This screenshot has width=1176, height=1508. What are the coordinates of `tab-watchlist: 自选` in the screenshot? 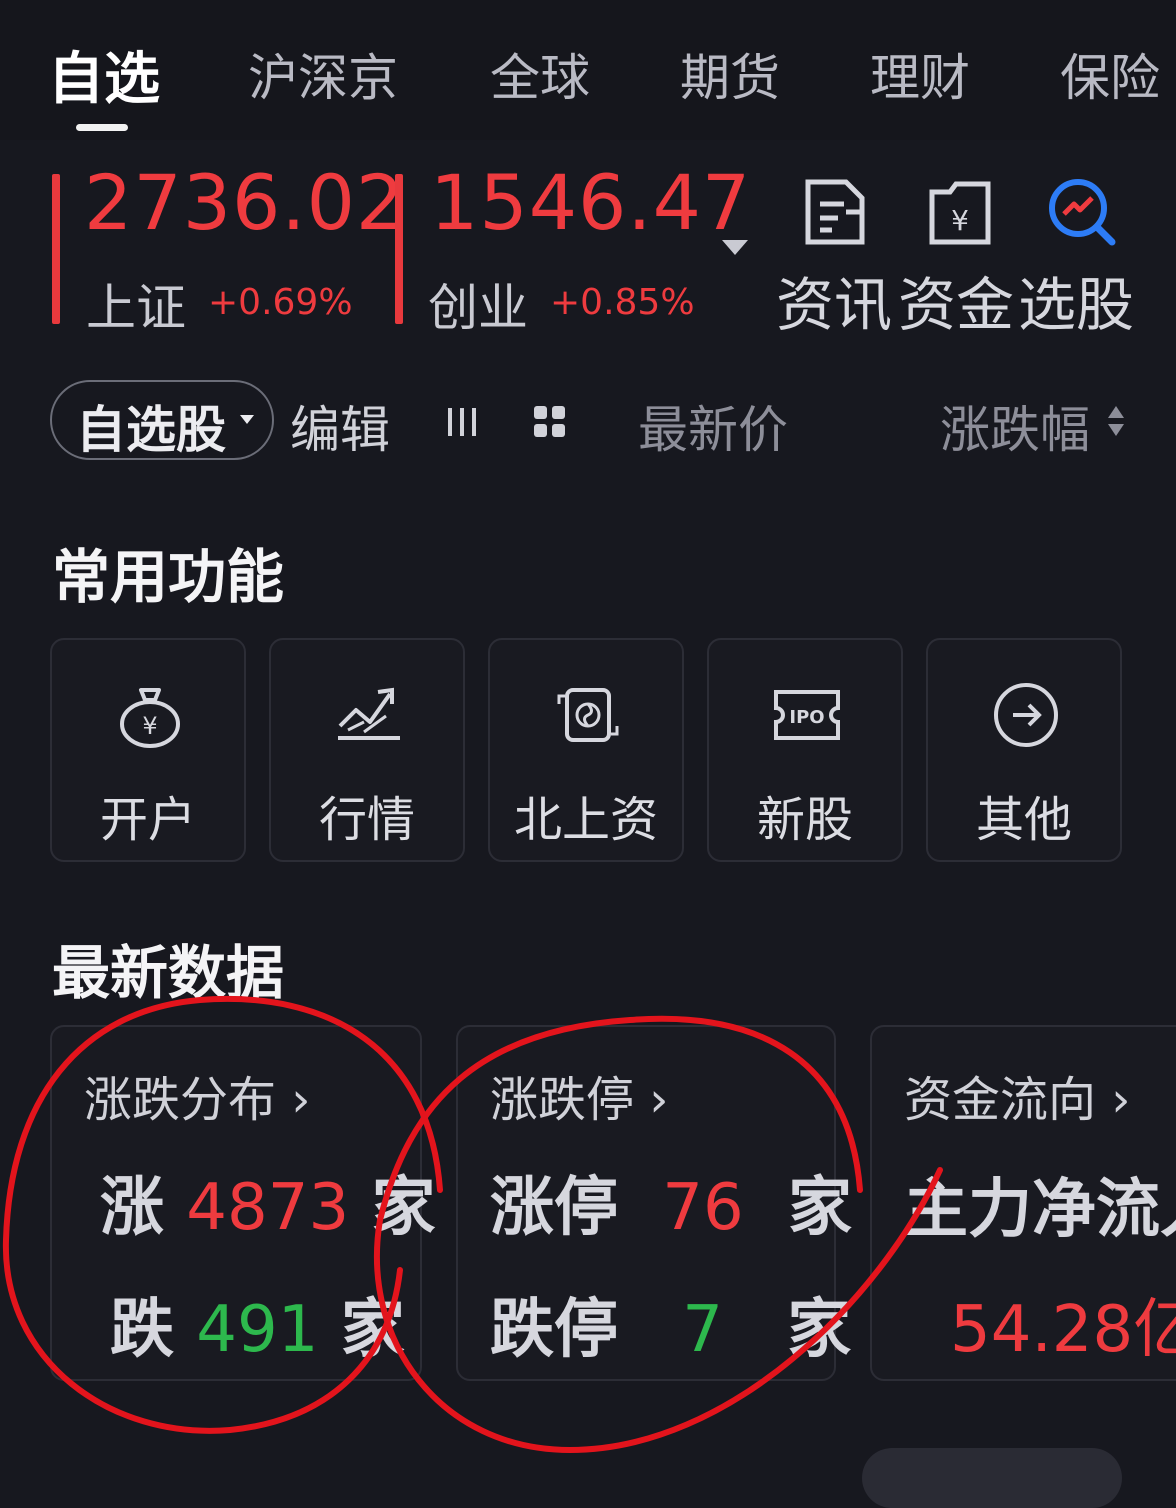 It's located at (104, 74).